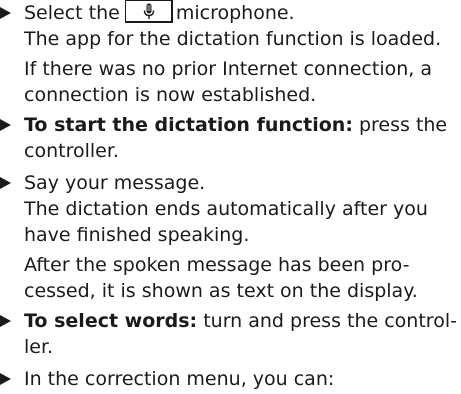 This screenshot has width=461, height=394. What do you see at coordinates (39, 347) in the screenshot?
I see `step-line: ler.` at bounding box center [39, 347].